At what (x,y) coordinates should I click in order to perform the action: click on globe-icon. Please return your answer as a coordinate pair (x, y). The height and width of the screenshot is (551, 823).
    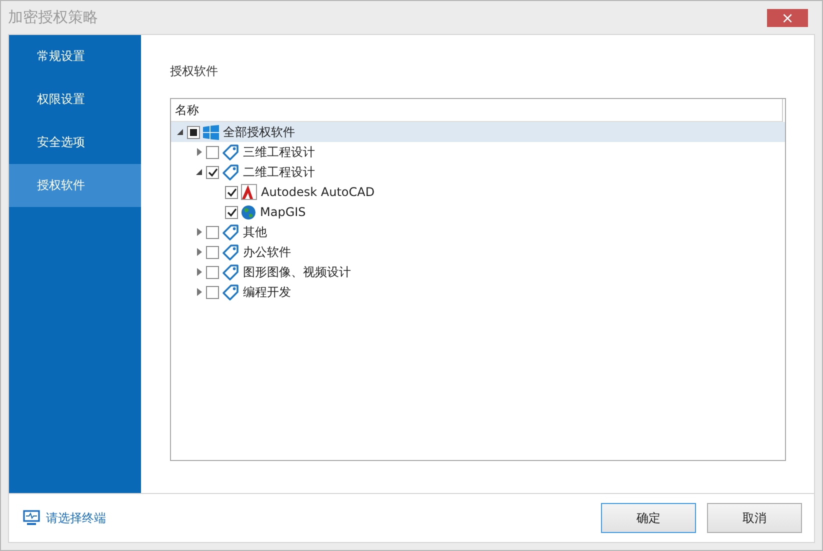
    Looking at the image, I should click on (248, 212).